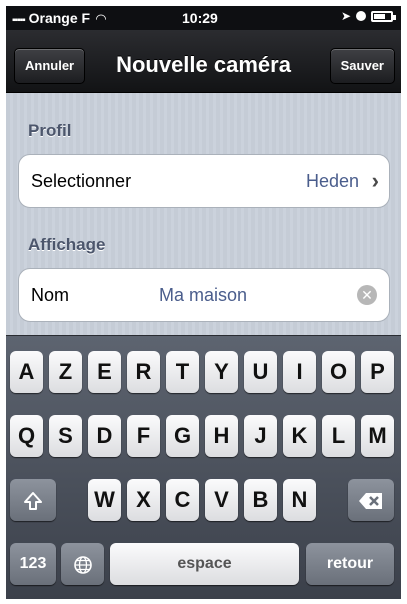  I want to click on key-n: N, so click(299, 500).